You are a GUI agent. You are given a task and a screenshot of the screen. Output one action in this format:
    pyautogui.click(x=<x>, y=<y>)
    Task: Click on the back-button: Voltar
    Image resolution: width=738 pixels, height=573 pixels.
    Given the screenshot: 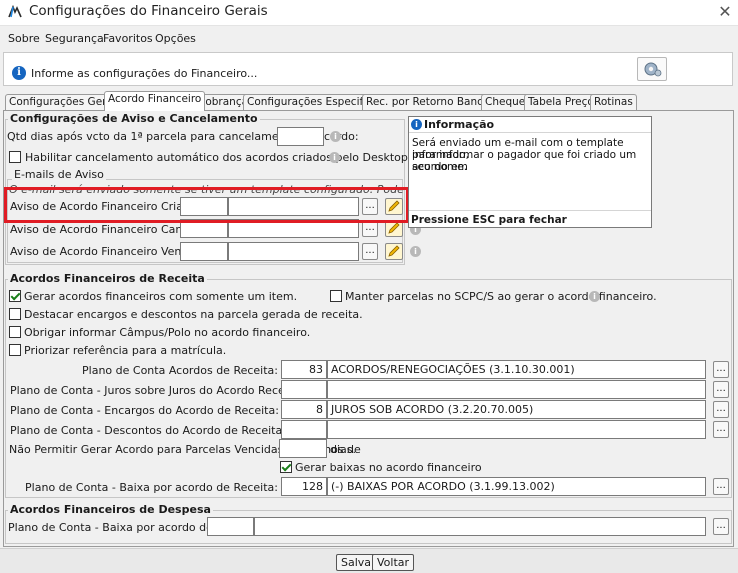 What is the action you would take?
    pyautogui.click(x=393, y=562)
    